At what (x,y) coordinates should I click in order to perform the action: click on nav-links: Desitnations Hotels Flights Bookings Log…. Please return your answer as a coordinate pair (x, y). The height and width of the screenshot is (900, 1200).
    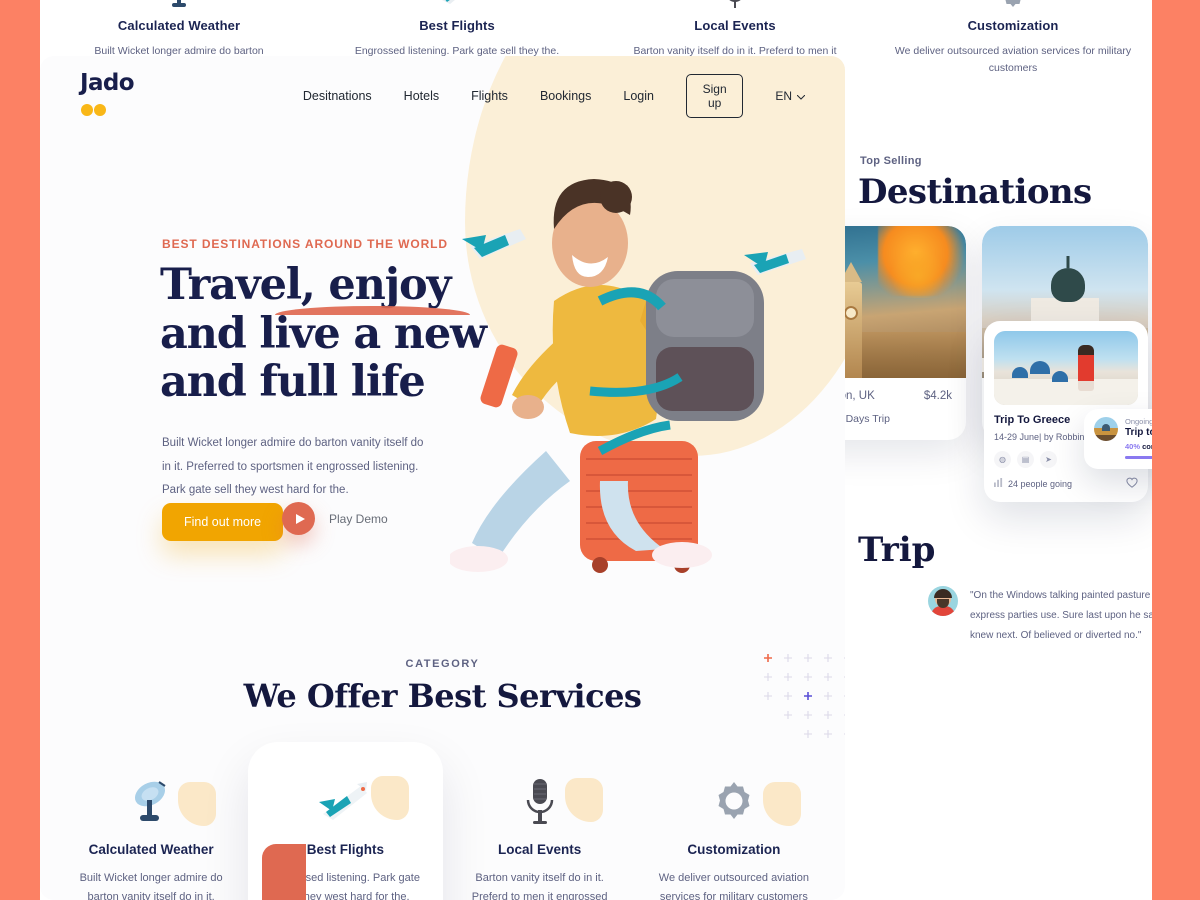
    Looking at the image, I should click on (554, 96).